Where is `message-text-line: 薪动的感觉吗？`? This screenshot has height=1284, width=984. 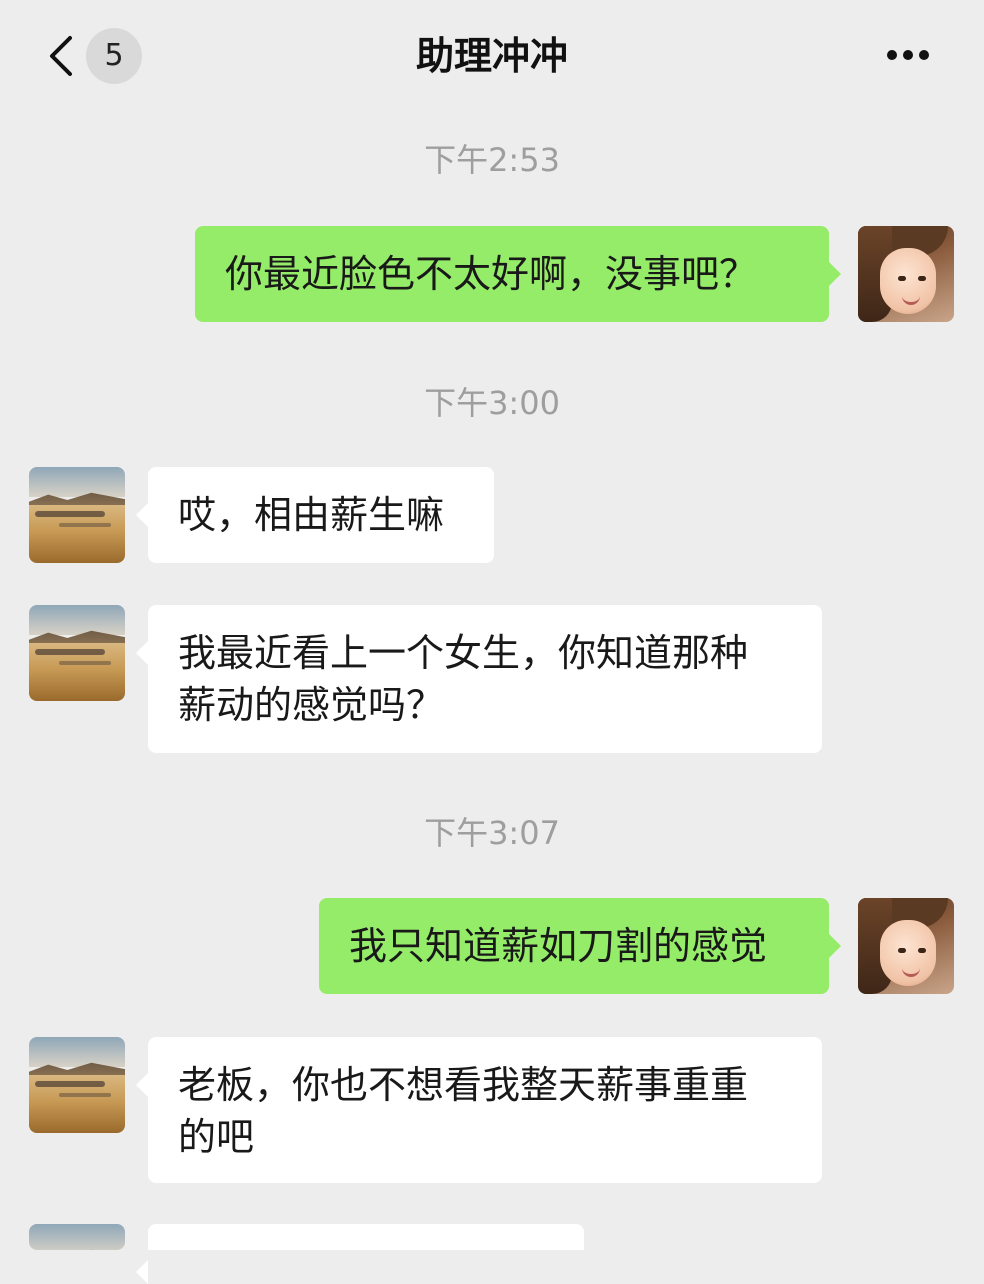 message-text-line: 薪动的感觉吗？ is located at coordinates (311, 705).